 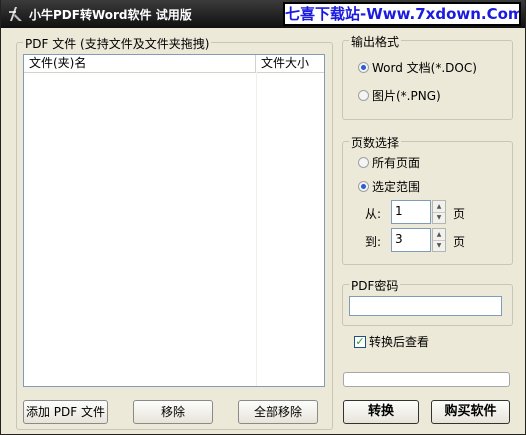 What do you see at coordinates (402, 14) in the screenshot?
I see `watermark-banner: 七喜下载站-Www.7xdown.Com` at bounding box center [402, 14].